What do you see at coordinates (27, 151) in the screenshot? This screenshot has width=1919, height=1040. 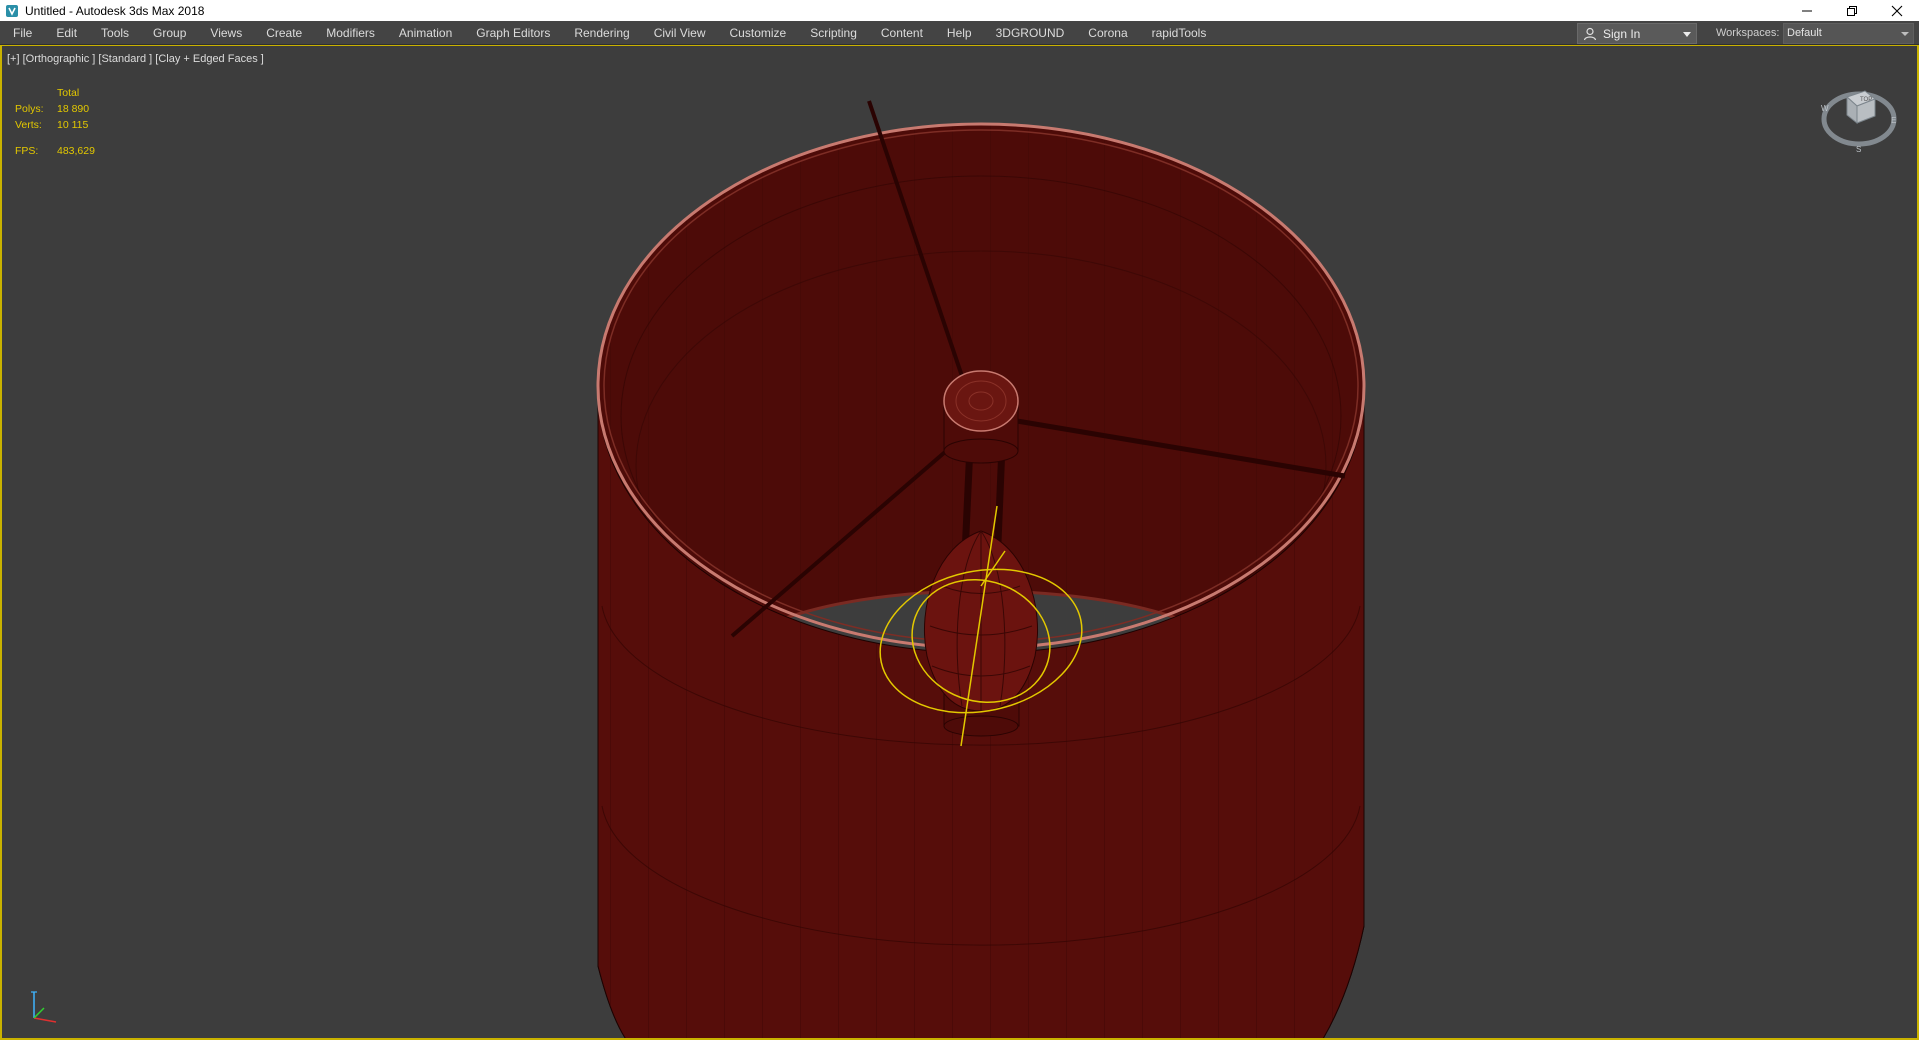 I see `fps-label: FPS:` at bounding box center [27, 151].